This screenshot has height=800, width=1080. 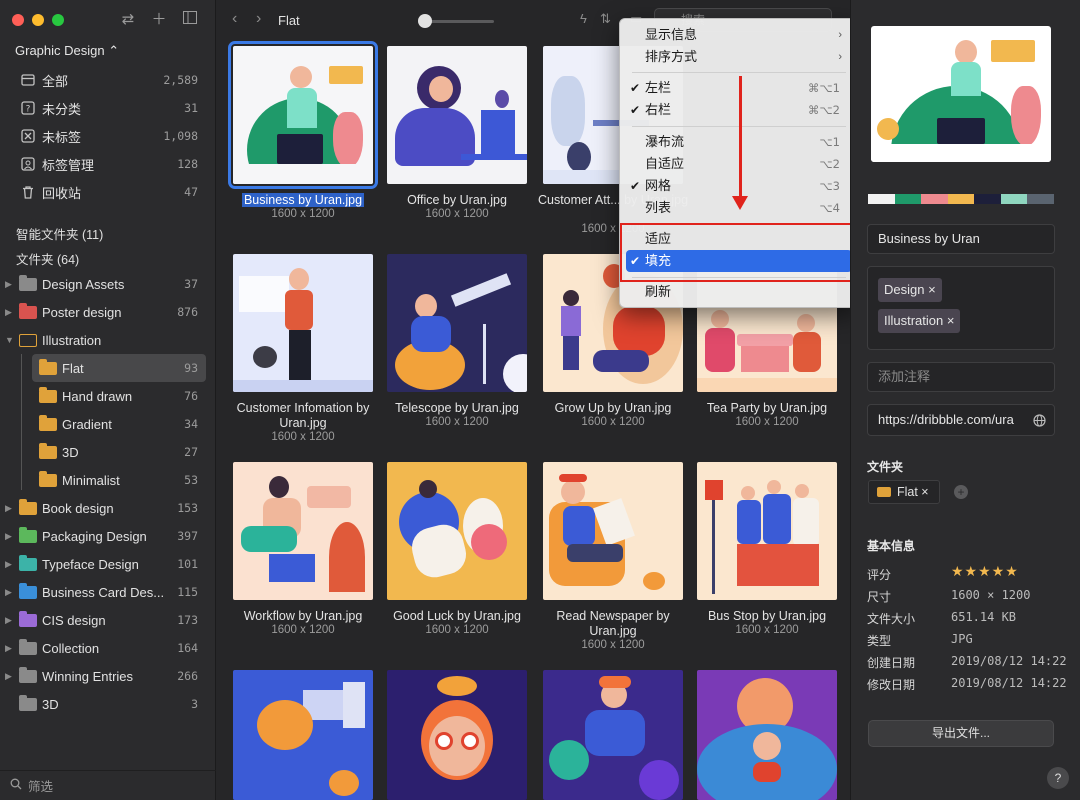 I want to click on menu-item-refresh: 刷新, so click(x=739, y=292).